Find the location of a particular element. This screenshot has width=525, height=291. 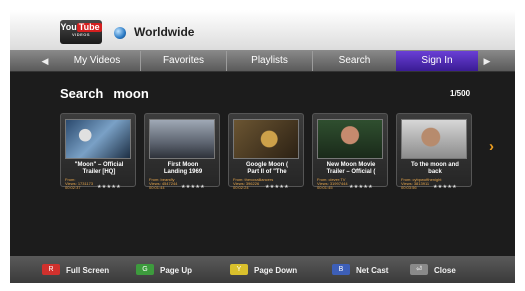

red-key-icon: R is located at coordinates (51, 269).